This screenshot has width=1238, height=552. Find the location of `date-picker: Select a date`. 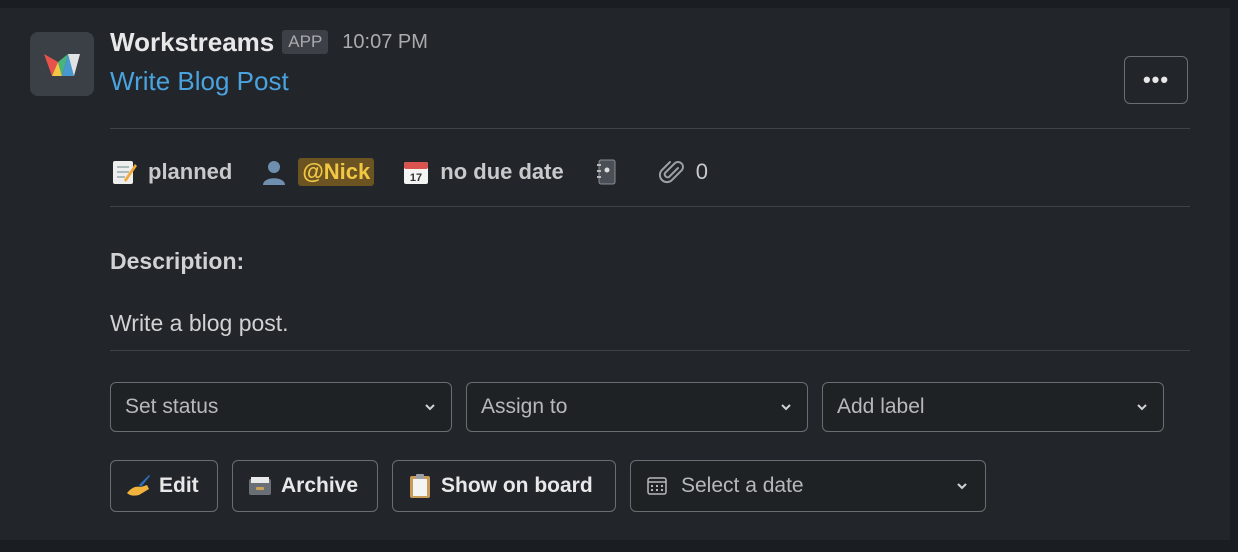

date-picker: Select a date is located at coordinates (808, 486).